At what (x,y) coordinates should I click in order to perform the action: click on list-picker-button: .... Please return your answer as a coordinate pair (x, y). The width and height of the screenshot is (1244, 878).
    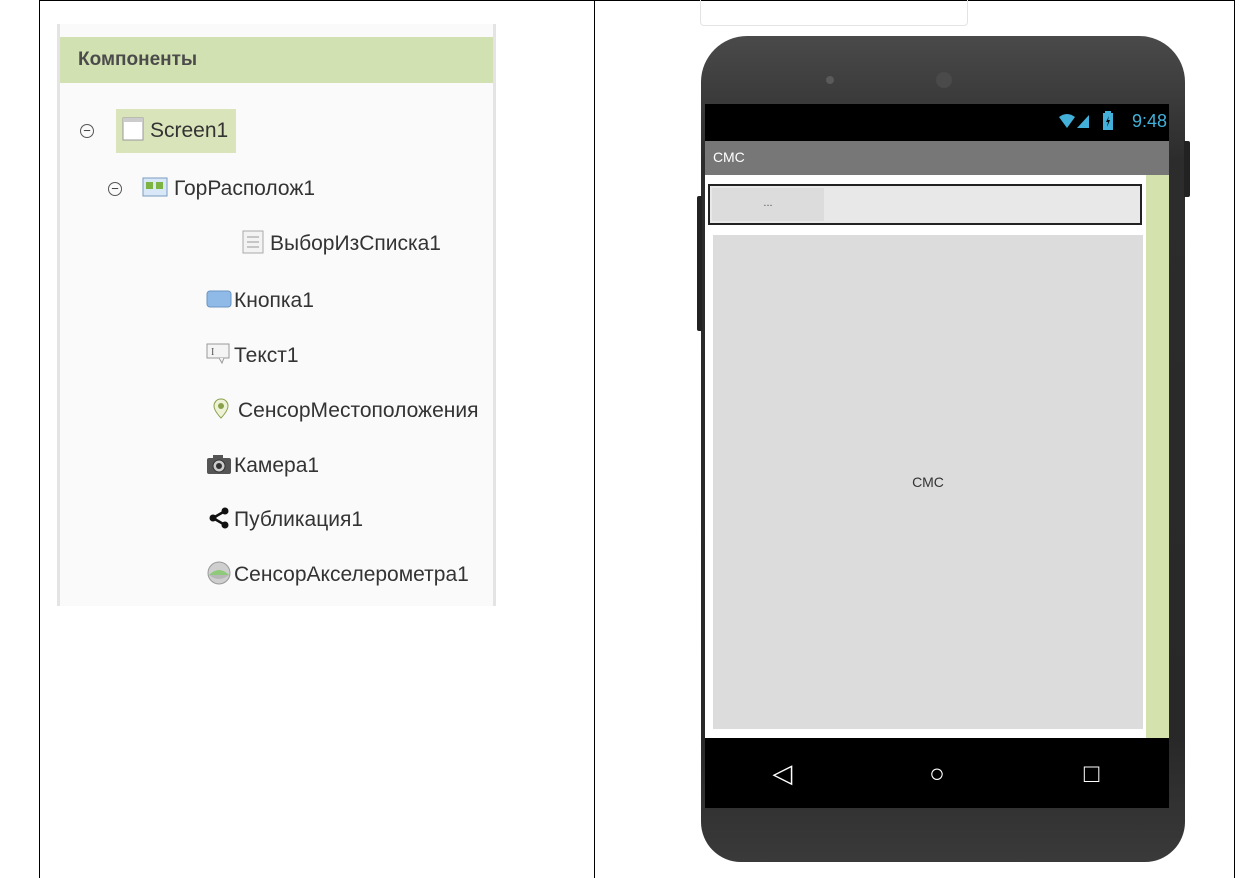
    Looking at the image, I should click on (768, 204).